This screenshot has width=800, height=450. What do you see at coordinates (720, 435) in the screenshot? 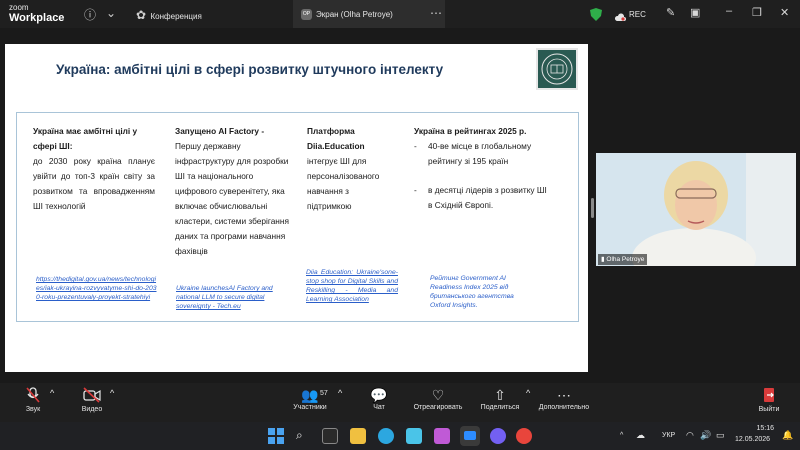
I see `battery-icon: ▭` at bounding box center [720, 435].